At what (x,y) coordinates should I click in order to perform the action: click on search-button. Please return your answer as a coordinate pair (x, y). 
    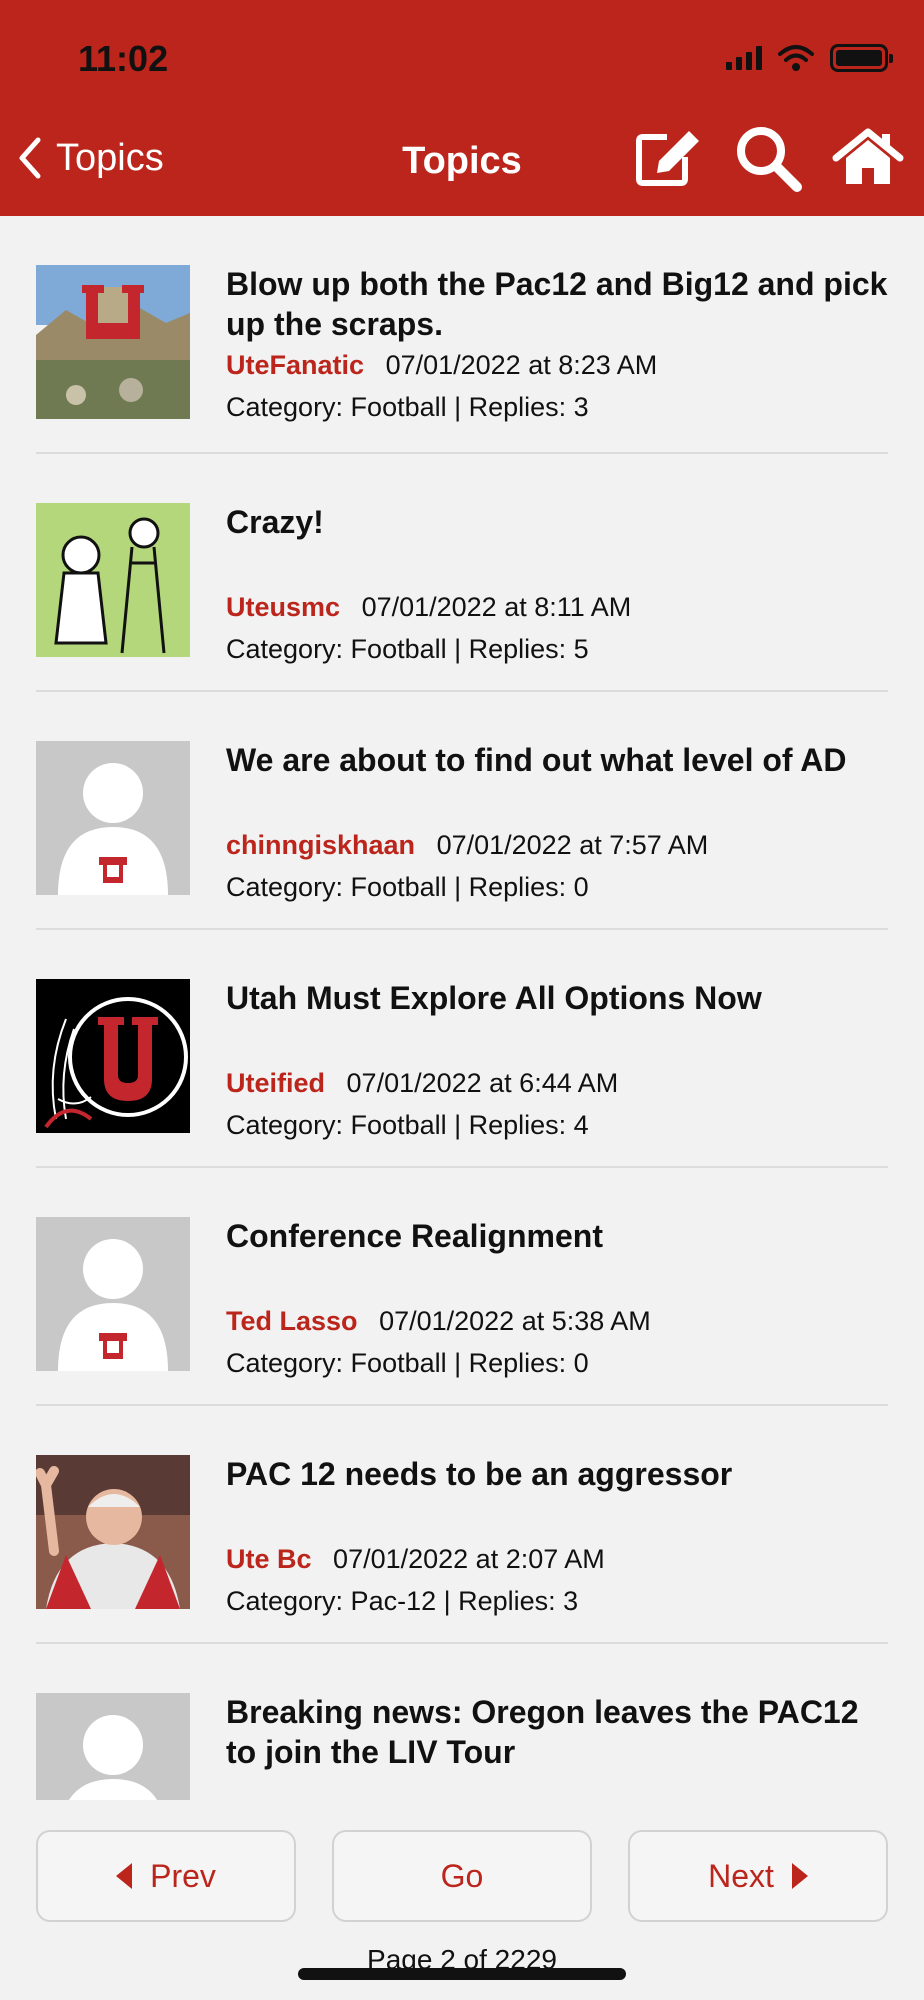
    Looking at the image, I should click on (768, 158).